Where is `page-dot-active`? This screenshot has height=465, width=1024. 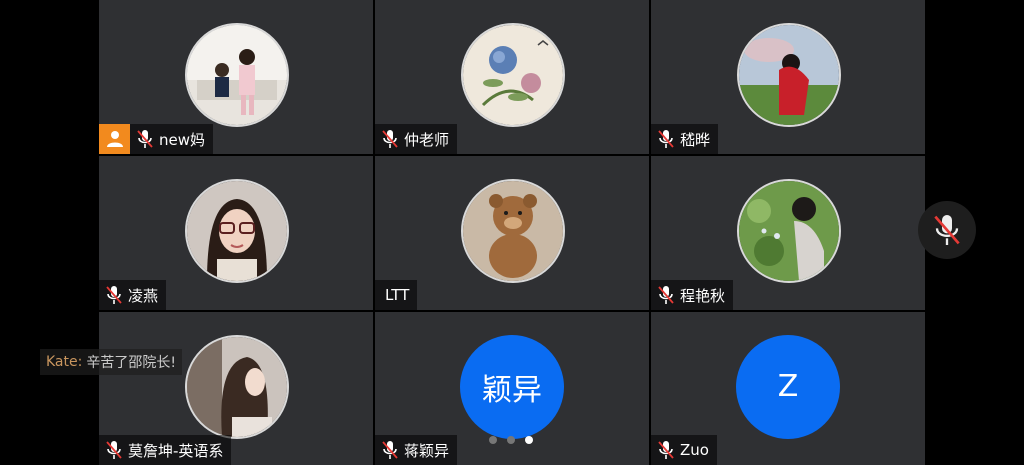
page-dot-active is located at coordinates (529, 440).